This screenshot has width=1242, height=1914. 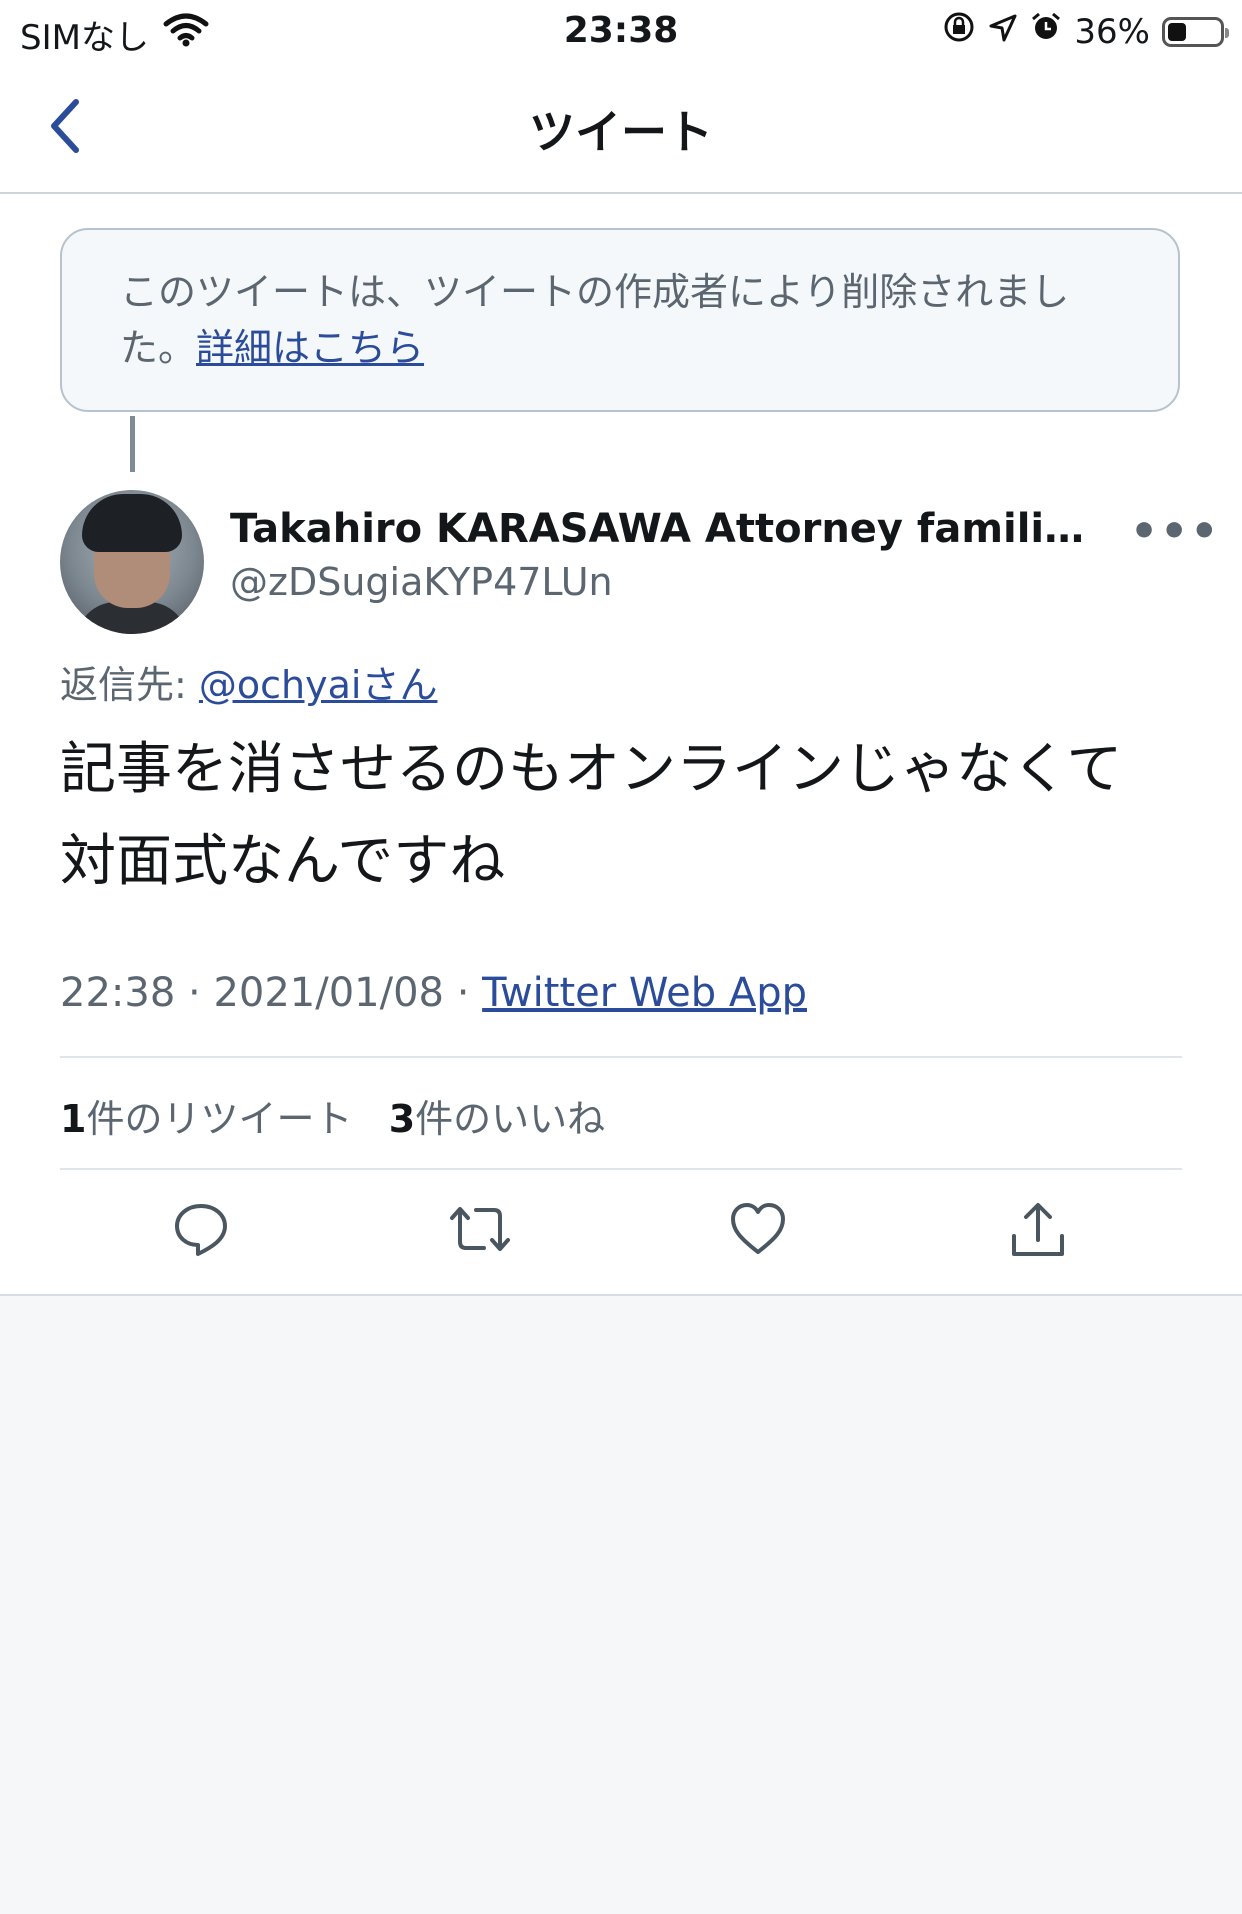 I want to click on tweet-actions, so click(x=621, y=1234).